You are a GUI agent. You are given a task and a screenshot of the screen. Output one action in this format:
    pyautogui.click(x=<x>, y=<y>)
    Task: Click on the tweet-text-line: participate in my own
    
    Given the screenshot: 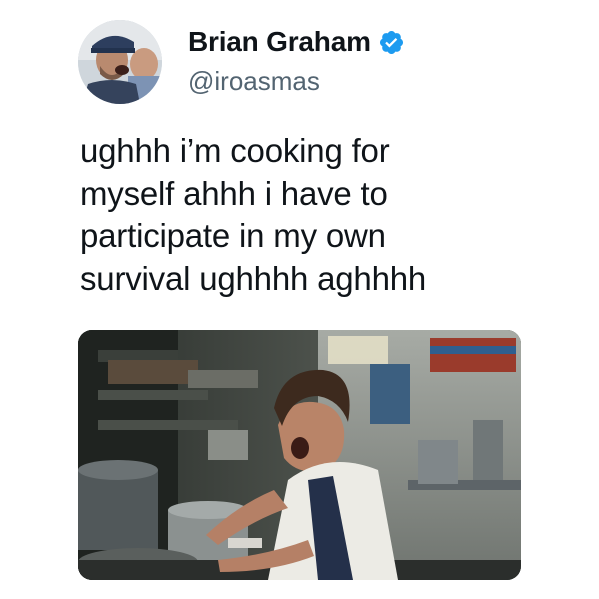 What is the action you would take?
    pyautogui.click(x=233, y=235)
    